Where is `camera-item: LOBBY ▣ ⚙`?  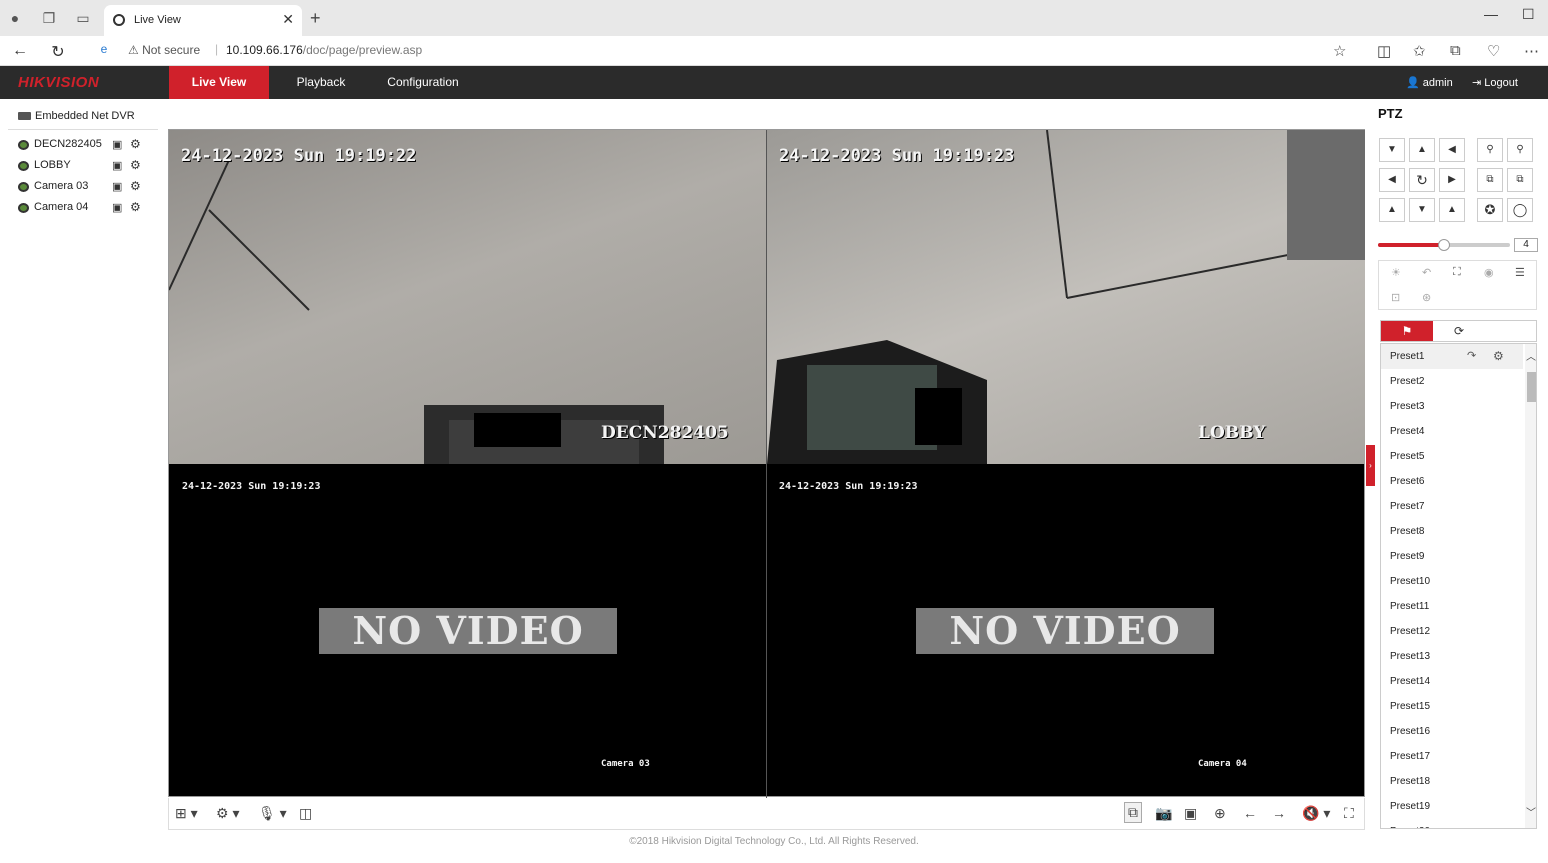
camera-item: LOBBY ▣ ⚙ is located at coordinates (88, 167).